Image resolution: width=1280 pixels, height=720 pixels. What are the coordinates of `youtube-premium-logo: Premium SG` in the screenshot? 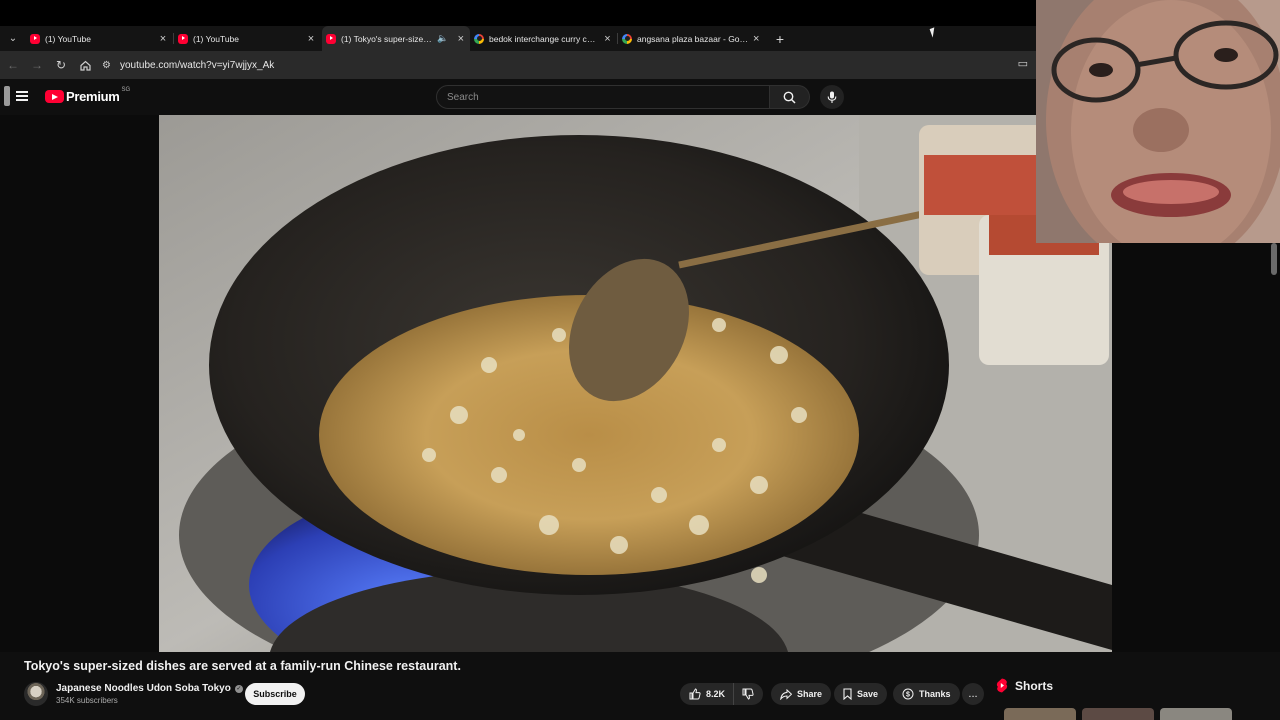 It's located at (88, 95).